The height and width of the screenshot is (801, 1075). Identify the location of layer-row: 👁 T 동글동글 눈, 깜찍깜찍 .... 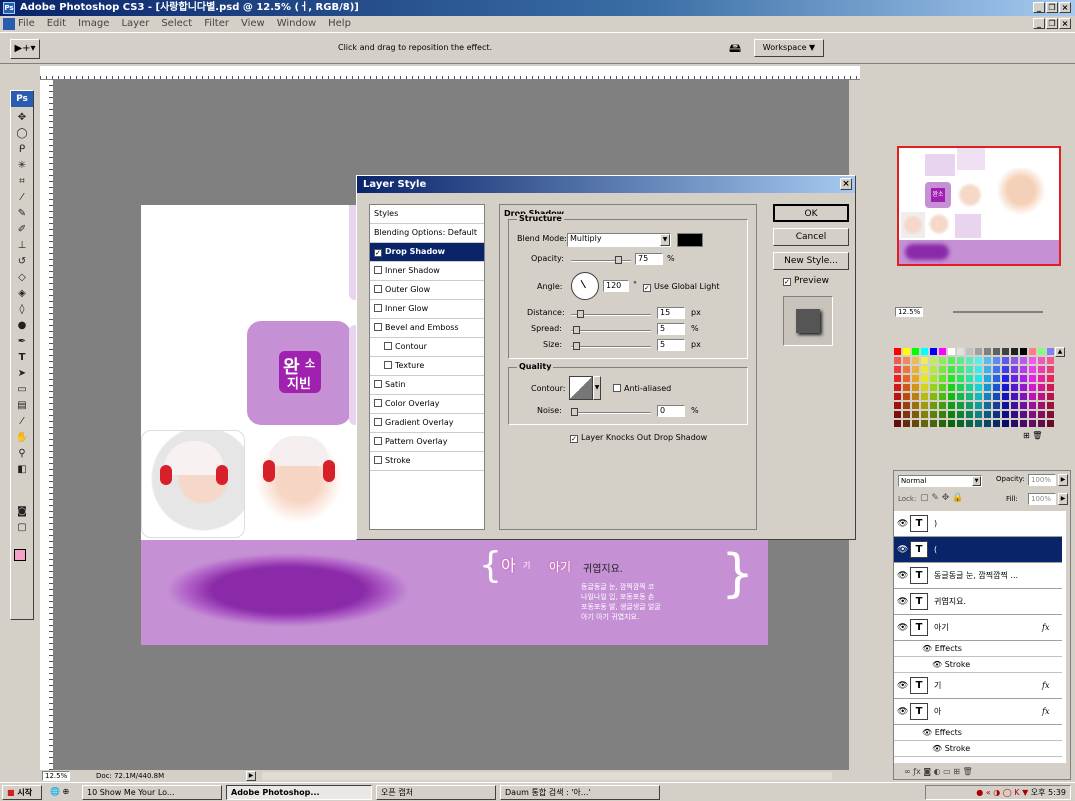
(978, 576).